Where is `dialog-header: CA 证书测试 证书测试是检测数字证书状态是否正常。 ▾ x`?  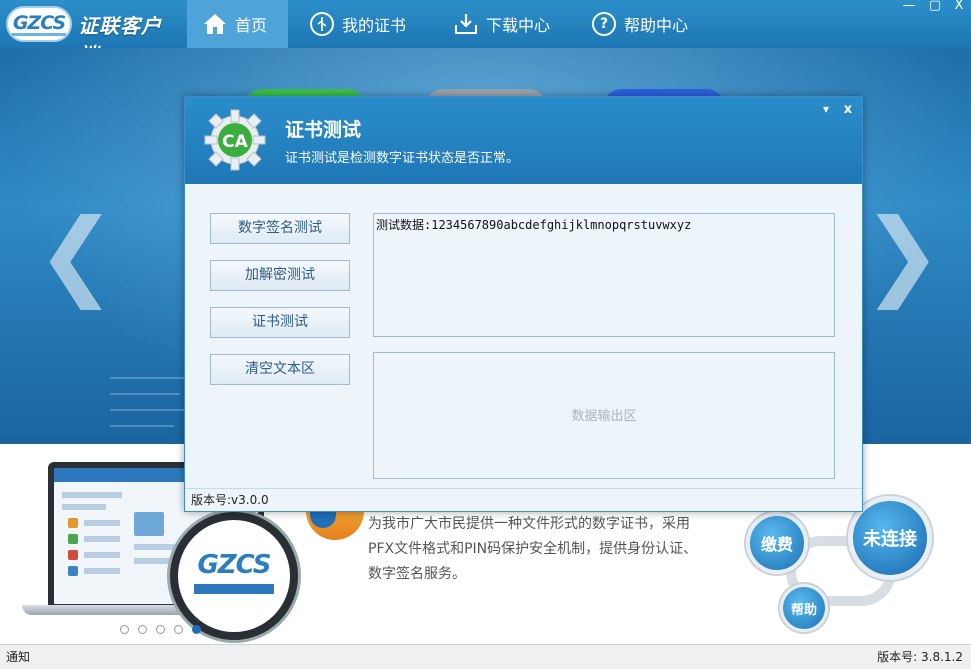 dialog-header: CA 证书测试 证书测试是检测数字证书状态是否正常。 ▾ x is located at coordinates (523, 140).